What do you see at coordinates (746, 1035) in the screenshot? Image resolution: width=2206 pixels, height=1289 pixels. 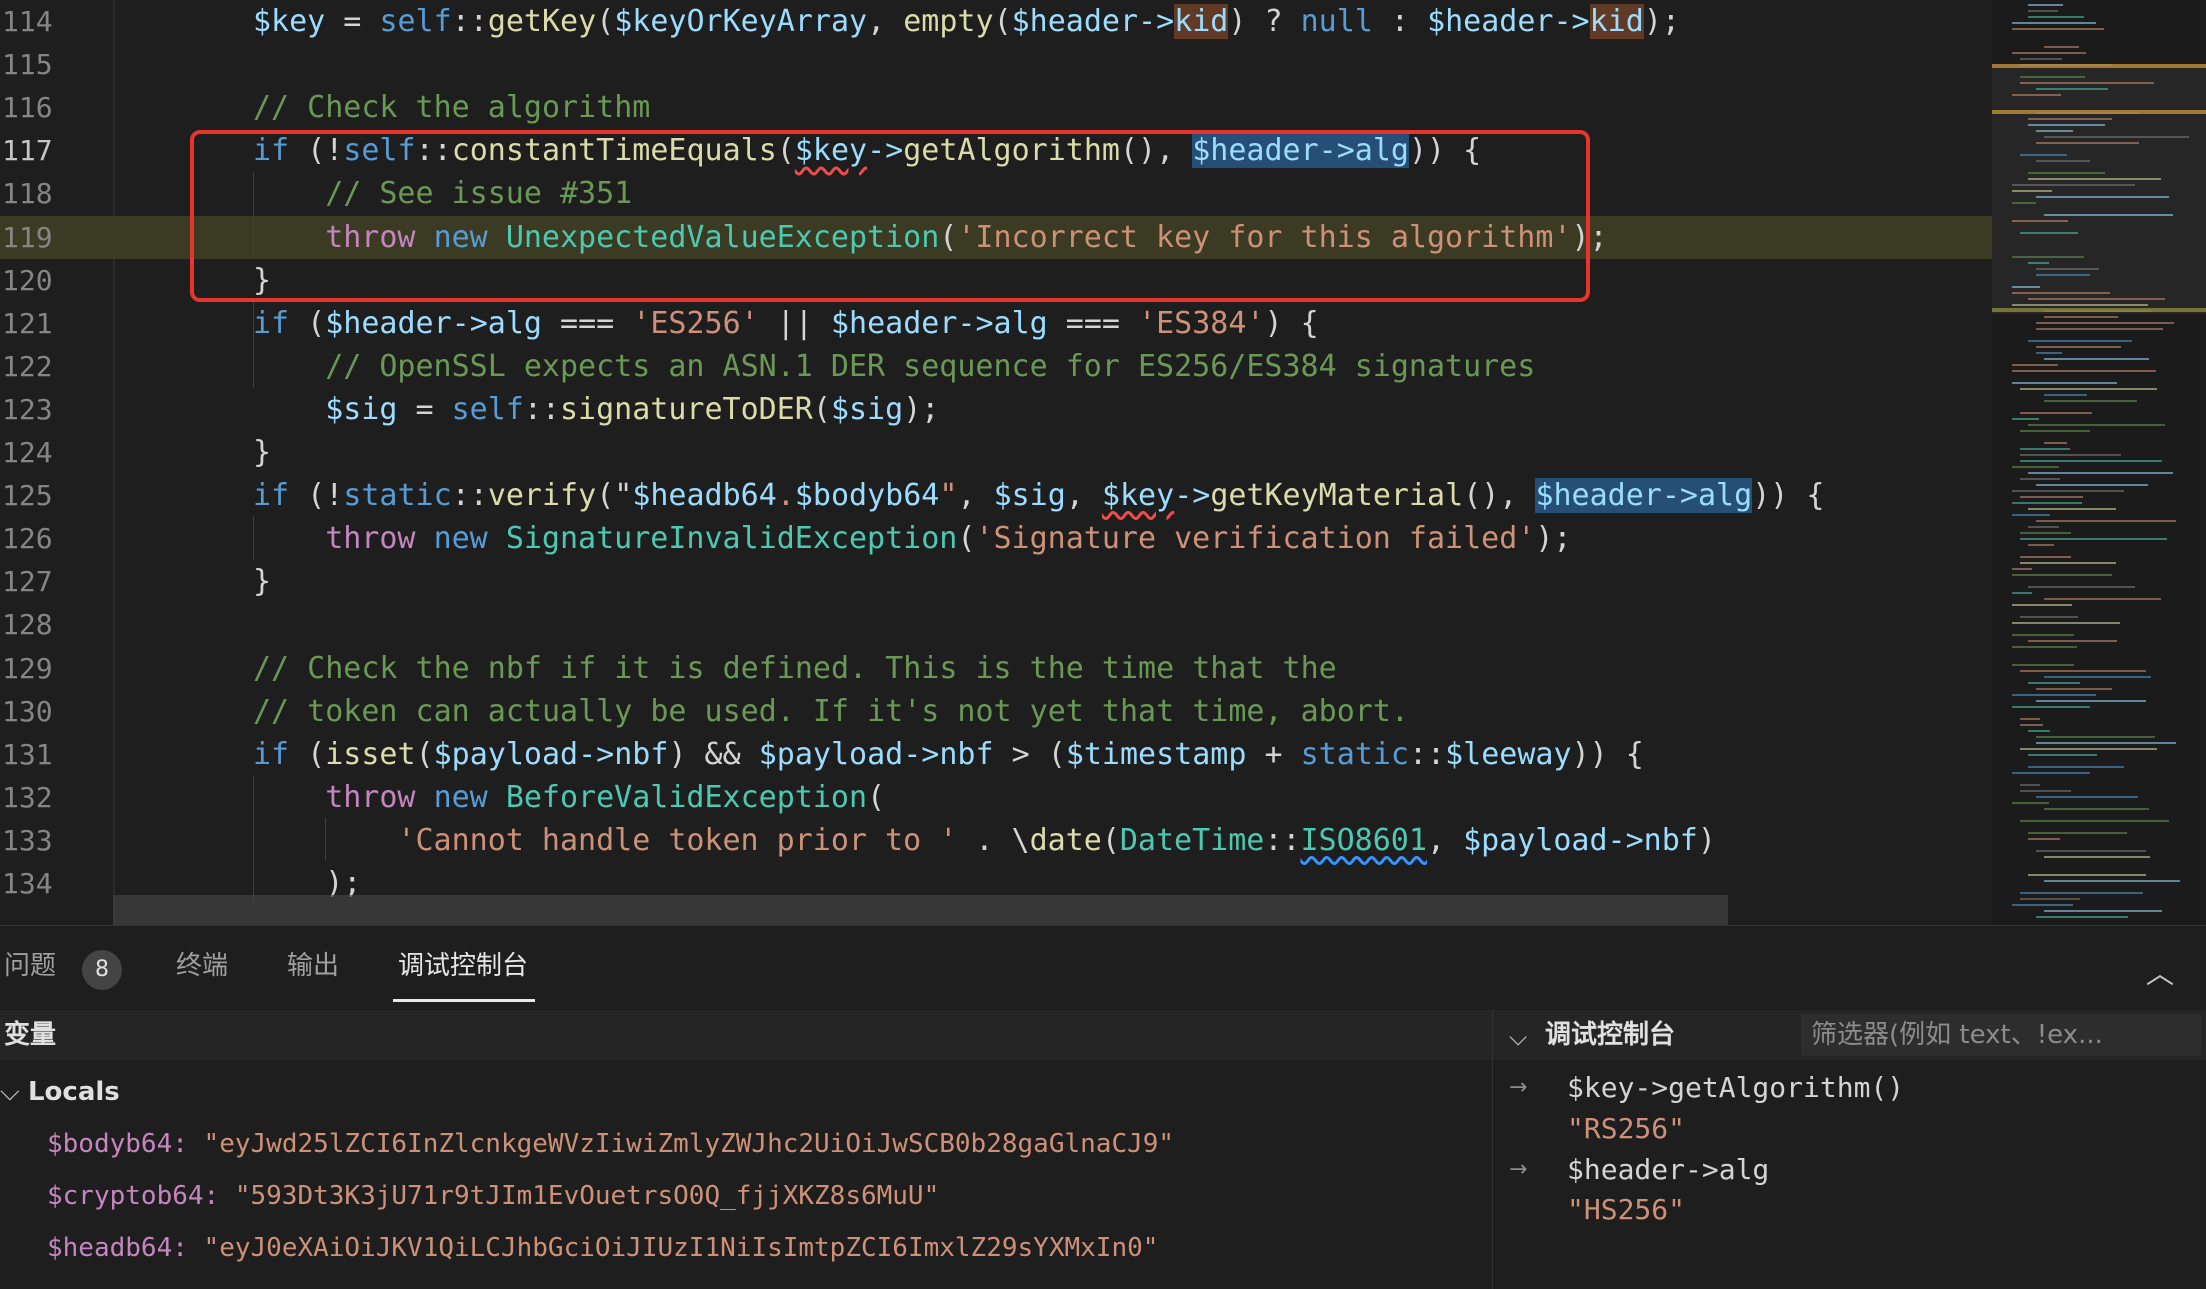 I see `variables-header: 变量` at bounding box center [746, 1035].